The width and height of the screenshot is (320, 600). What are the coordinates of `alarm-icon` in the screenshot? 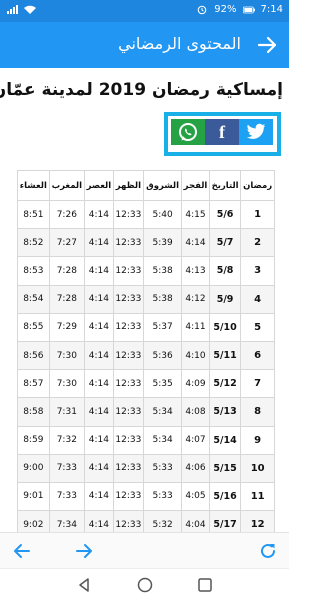 It's located at (202, 9).